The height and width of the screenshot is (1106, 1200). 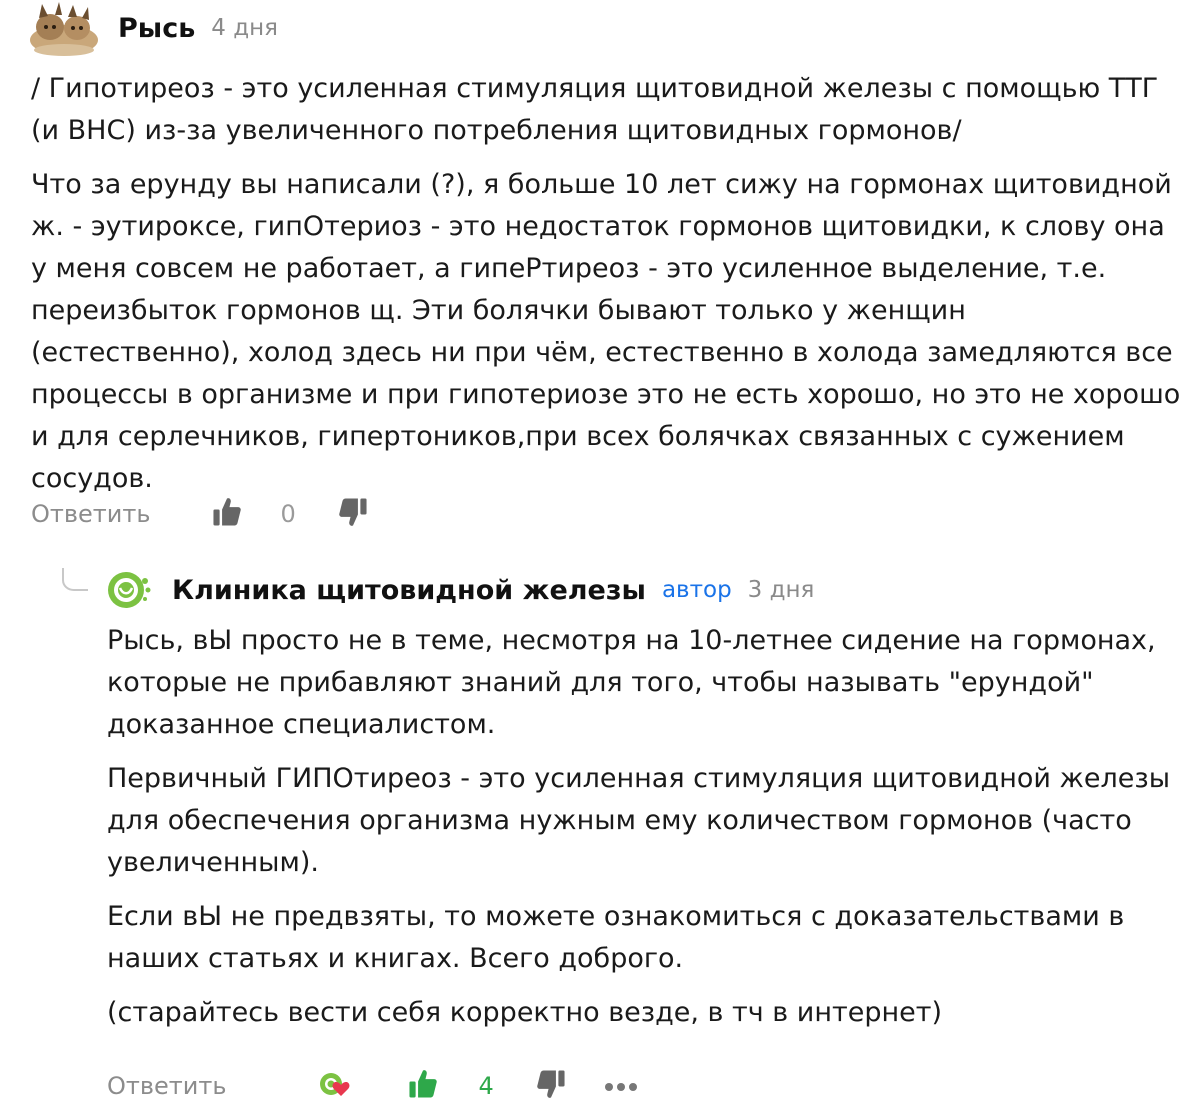 What do you see at coordinates (244, 28) in the screenshot?
I see `comment-time: 4 дня` at bounding box center [244, 28].